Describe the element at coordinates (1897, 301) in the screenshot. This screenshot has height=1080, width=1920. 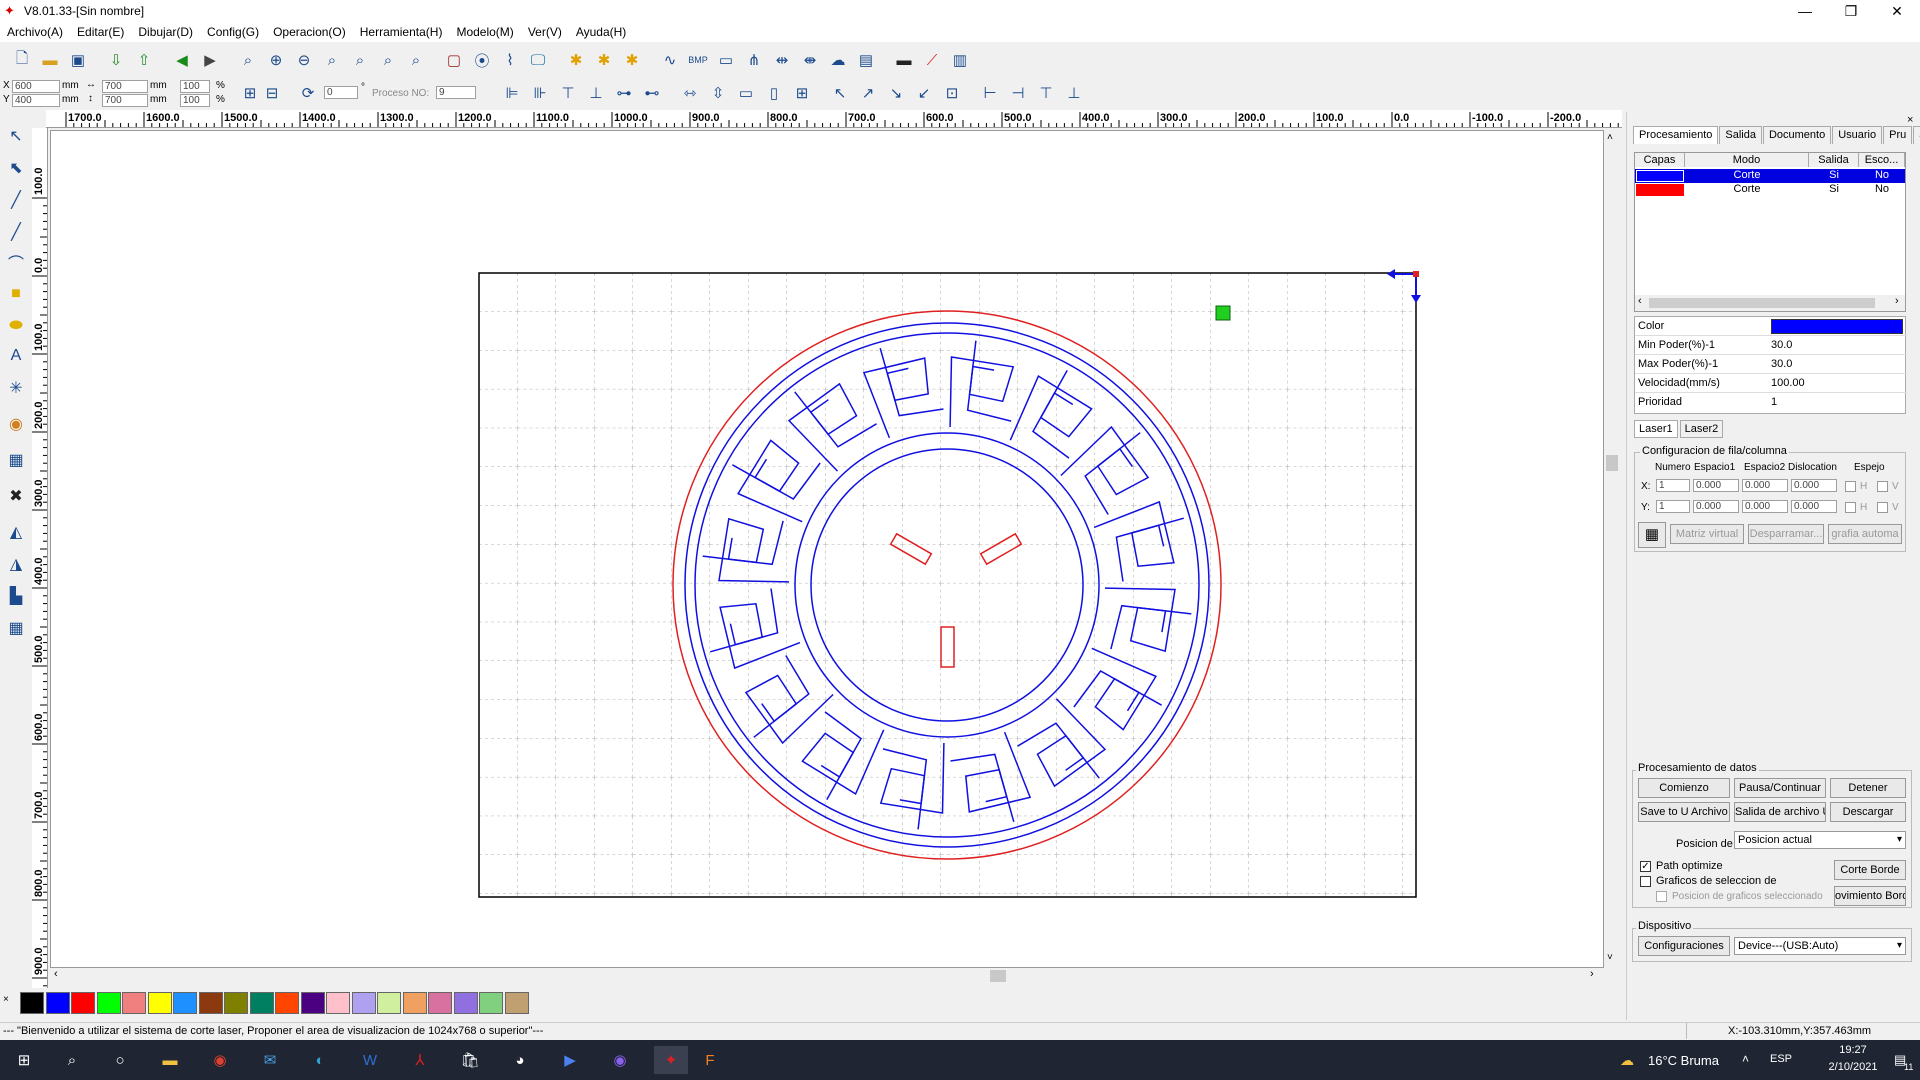
I see `scroll-right-icon: ›` at that location.